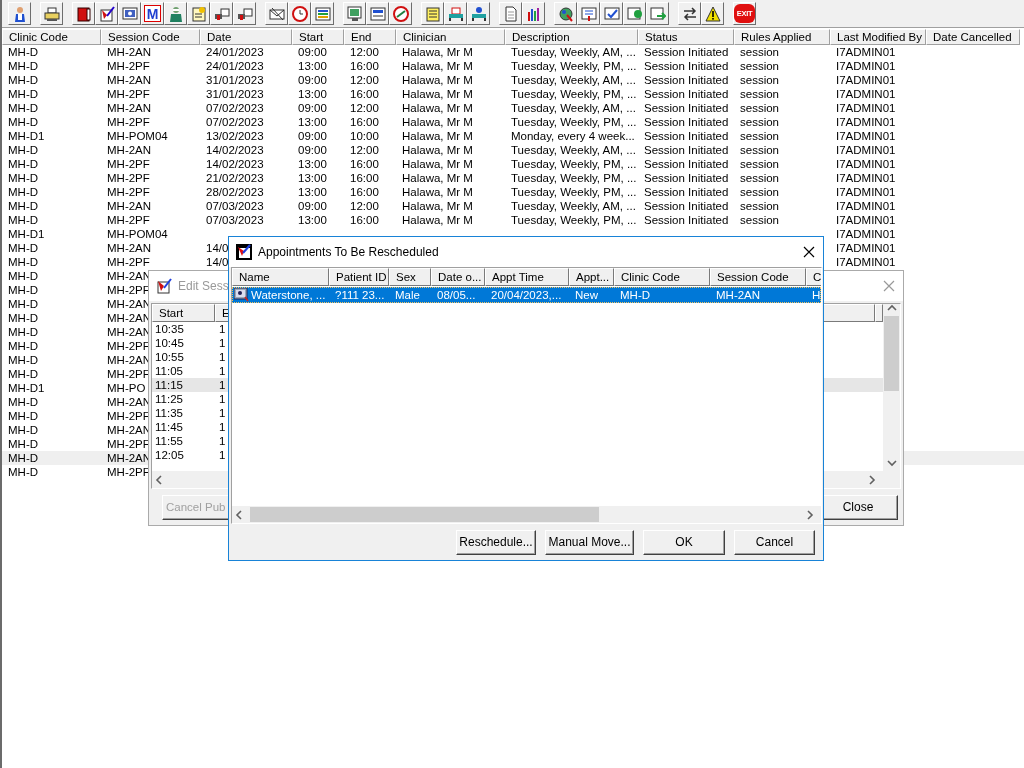 This screenshot has height=768, width=1024. Describe the element at coordinates (450, 37) in the screenshot. I see `column-header: Clinician` at that location.